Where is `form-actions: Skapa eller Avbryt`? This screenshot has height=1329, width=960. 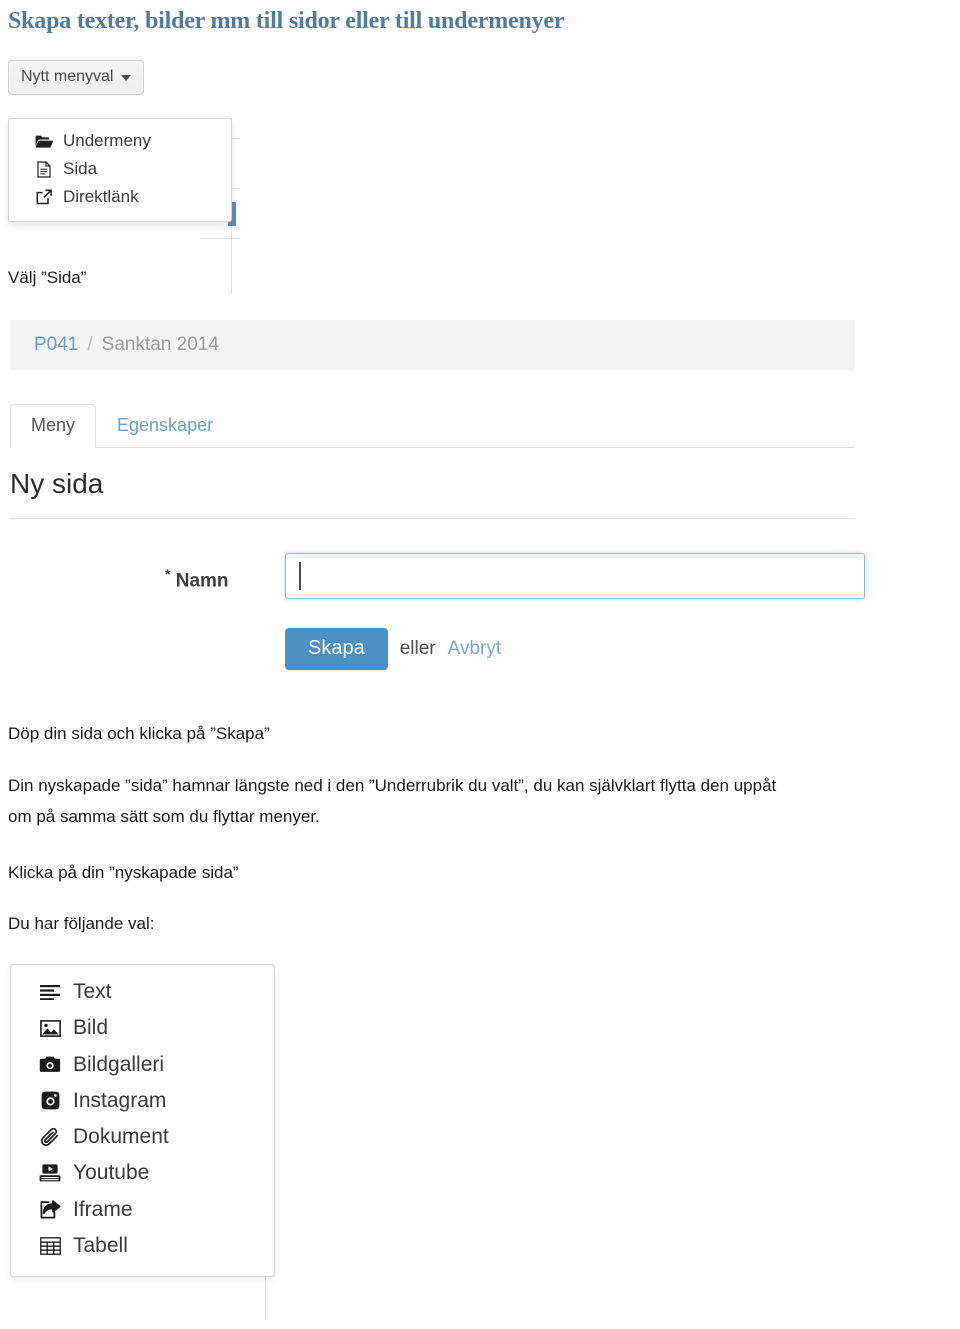
form-actions: Skapa eller Avbryt is located at coordinates (393, 649).